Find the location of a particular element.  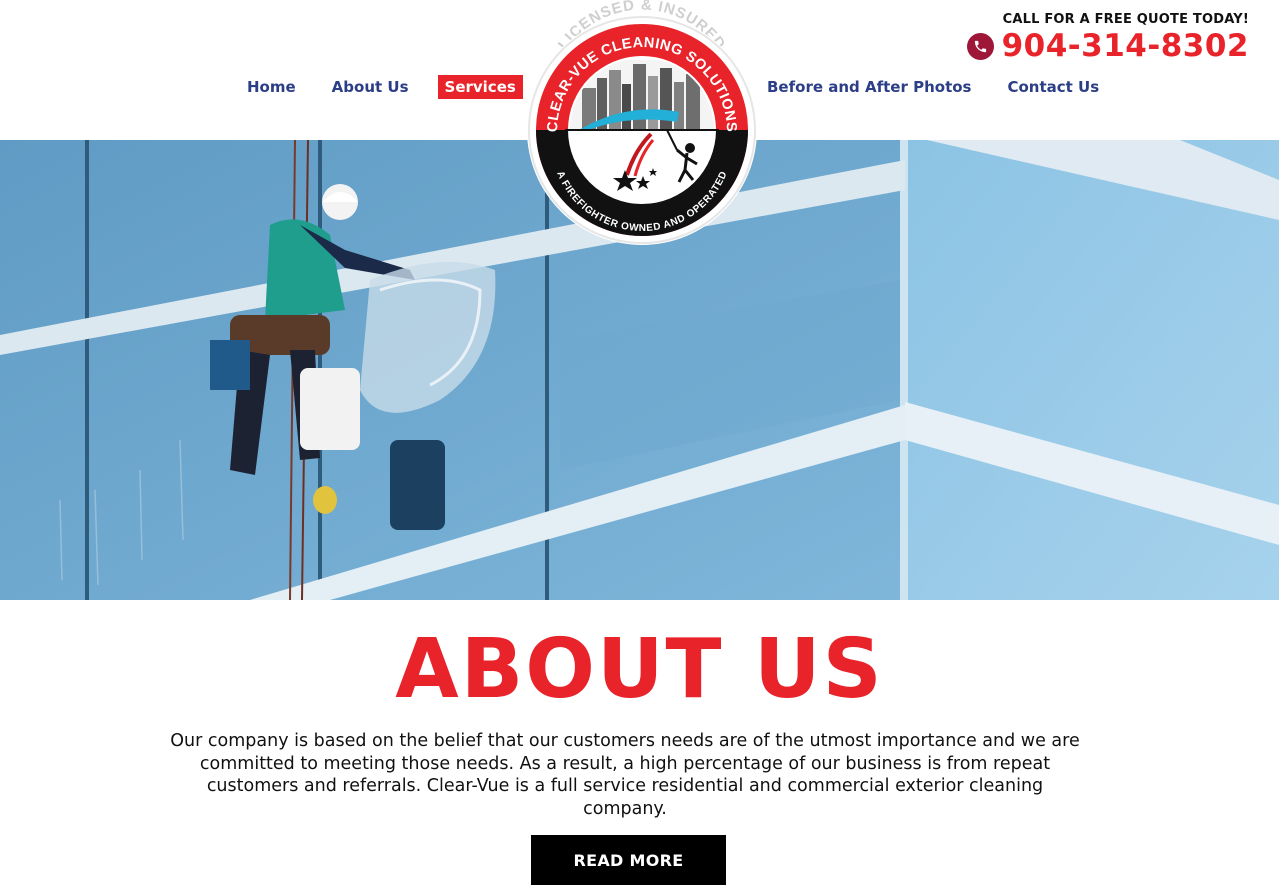

main-nav-left: Home About Us Services is located at coordinates (392, 87).